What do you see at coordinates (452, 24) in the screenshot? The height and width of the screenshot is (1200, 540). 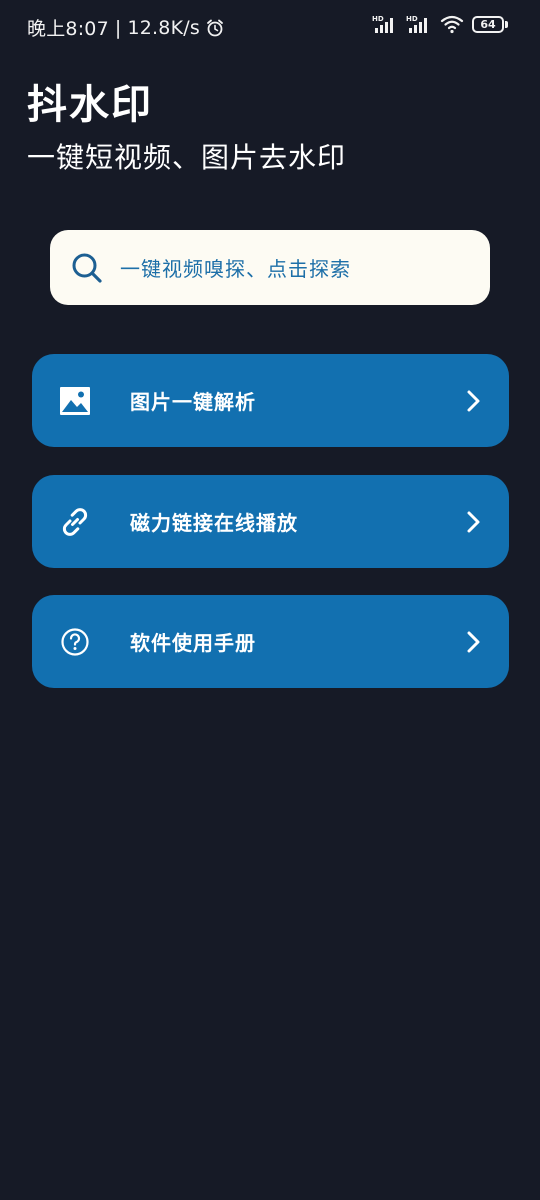 I see `wifi-icon` at bounding box center [452, 24].